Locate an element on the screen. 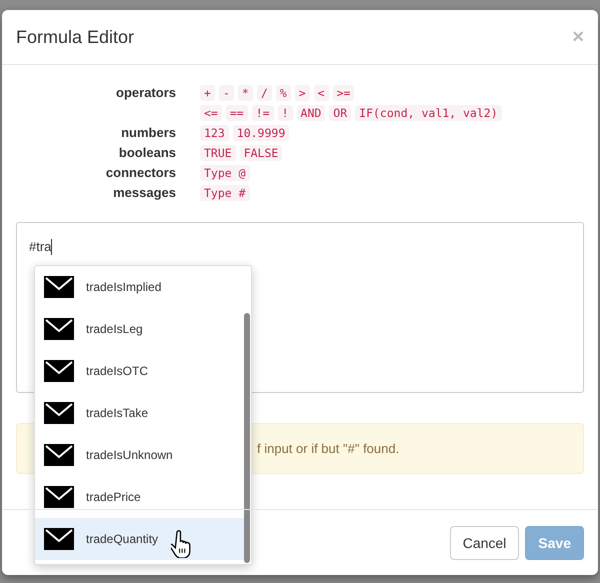 The height and width of the screenshot is (583, 600). syntax-token: * is located at coordinates (245, 93).